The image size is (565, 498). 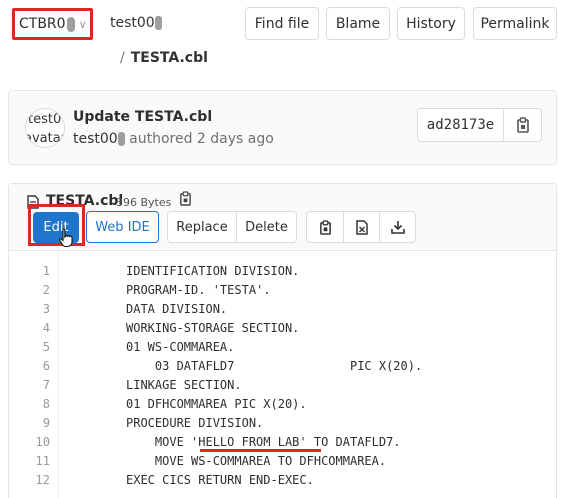 I want to click on open-raw-button, so click(x=361, y=227).